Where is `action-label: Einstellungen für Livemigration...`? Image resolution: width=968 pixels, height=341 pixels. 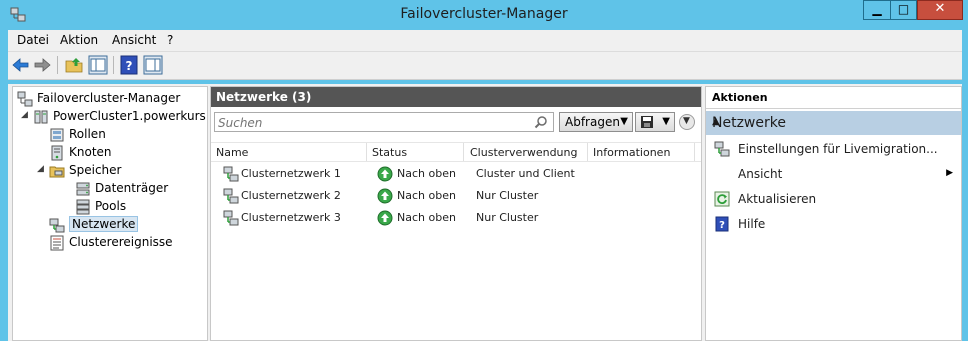 action-label: Einstellungen für Livemigration... is located at coordinates (838, 149).